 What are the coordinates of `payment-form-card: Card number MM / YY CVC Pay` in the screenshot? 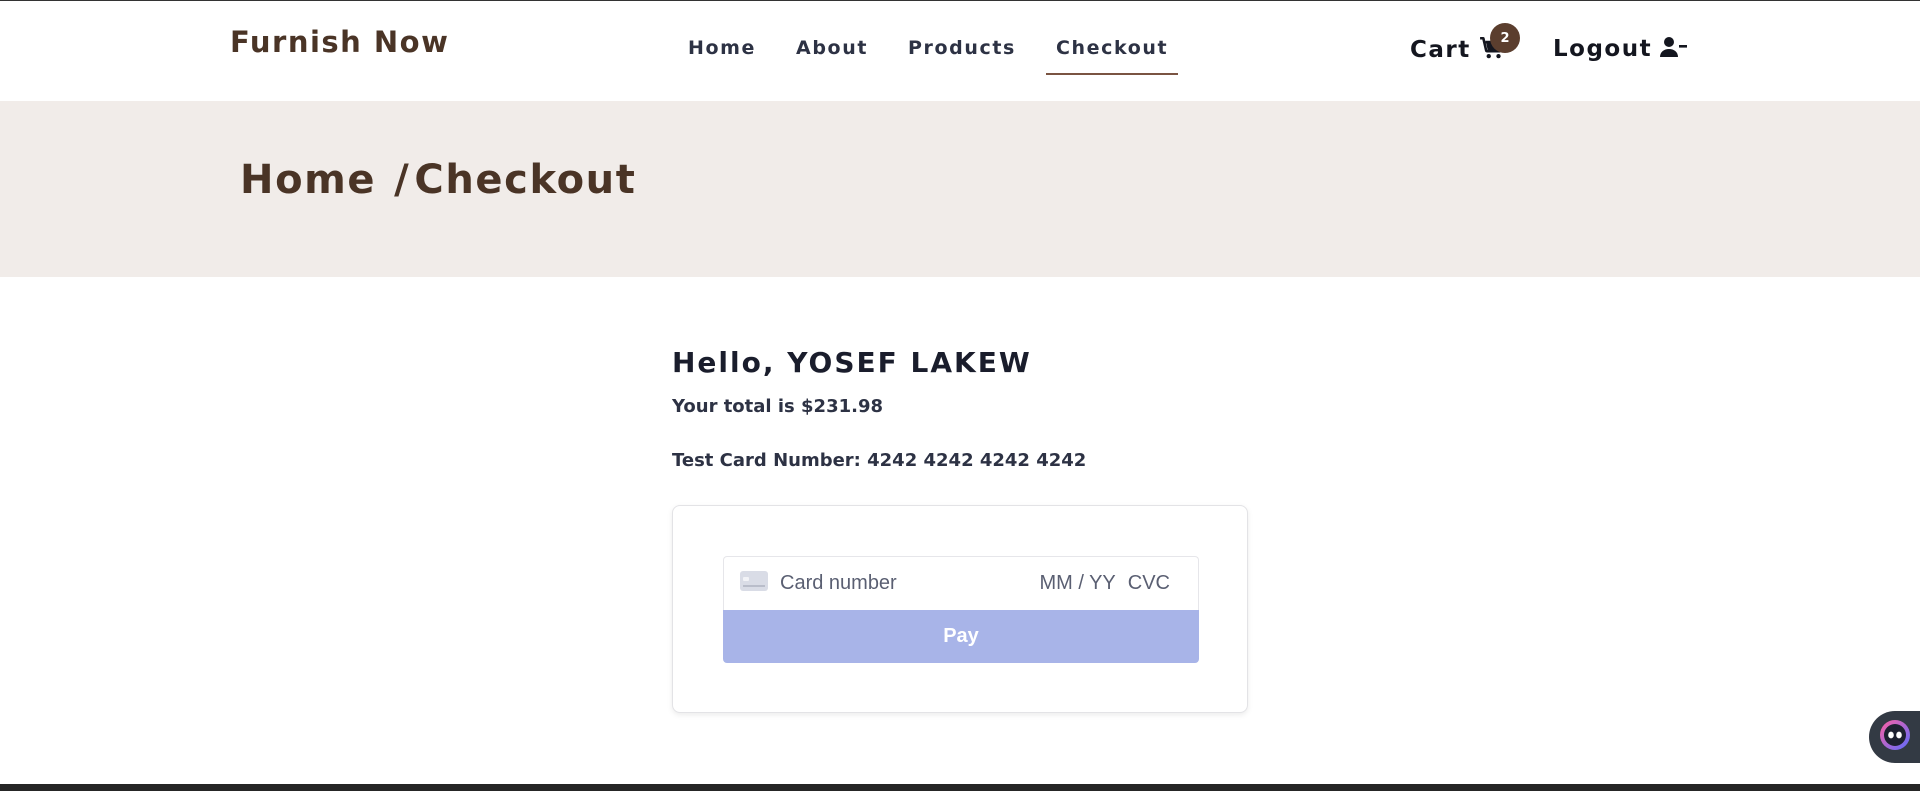 It's located at (960, 609).